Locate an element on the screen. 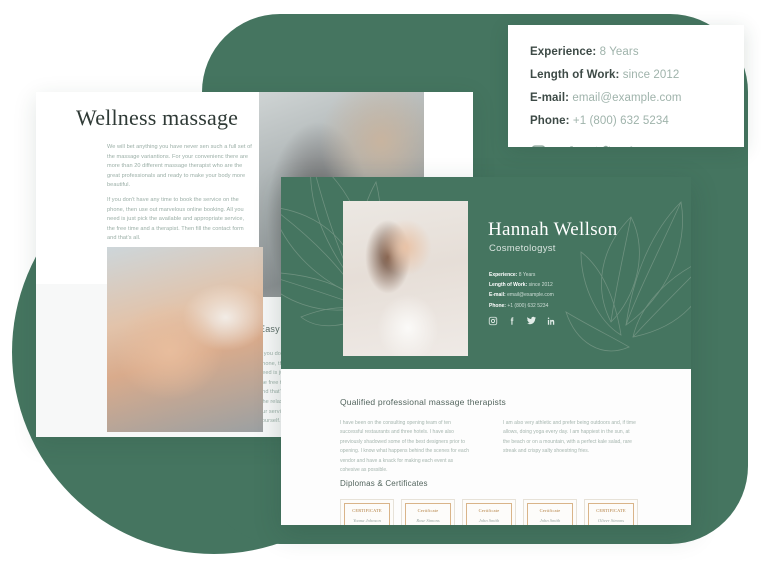  contact-label-email: E-mail: is located at coordinates (550, 98).